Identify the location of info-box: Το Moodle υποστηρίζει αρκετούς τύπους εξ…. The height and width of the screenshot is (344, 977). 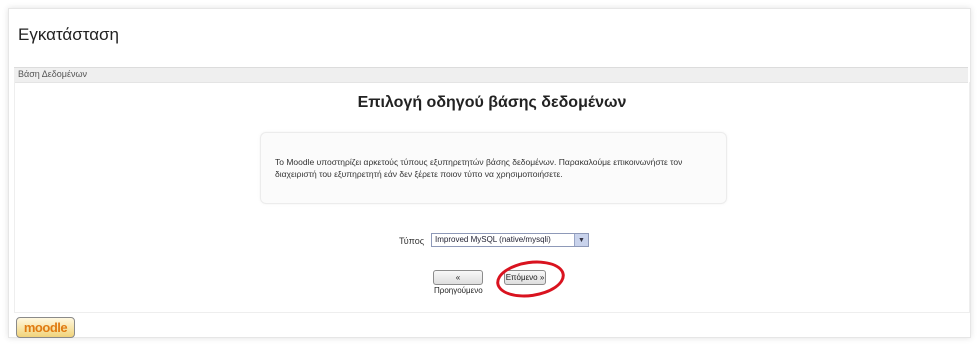
(493, 168).